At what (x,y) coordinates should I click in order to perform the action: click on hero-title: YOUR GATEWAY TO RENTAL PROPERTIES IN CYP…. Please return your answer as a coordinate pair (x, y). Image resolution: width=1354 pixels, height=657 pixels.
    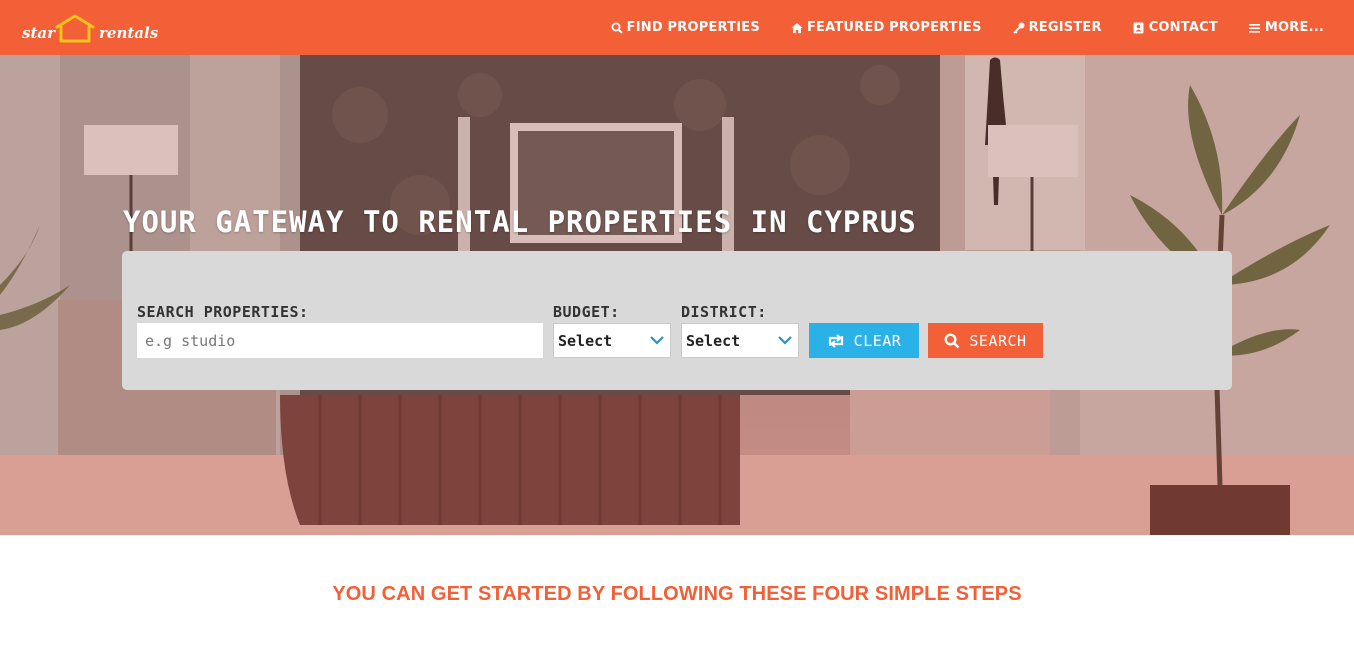
    Looking at the image, I should click on (520, 222).